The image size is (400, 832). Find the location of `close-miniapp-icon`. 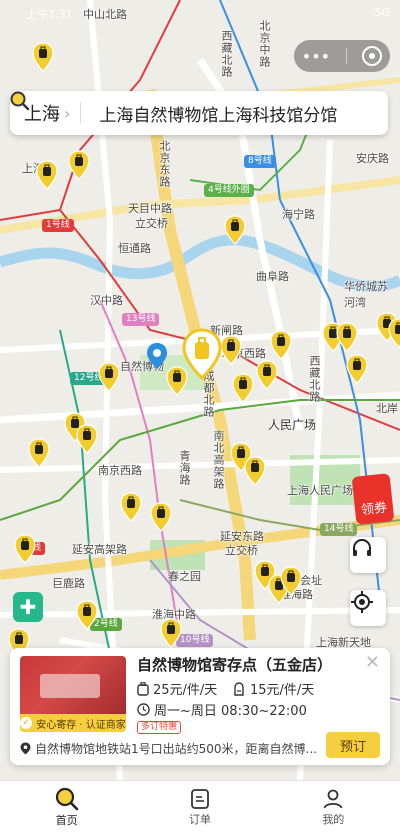

close-miniapp-icon is located at coordinates (372, 56).